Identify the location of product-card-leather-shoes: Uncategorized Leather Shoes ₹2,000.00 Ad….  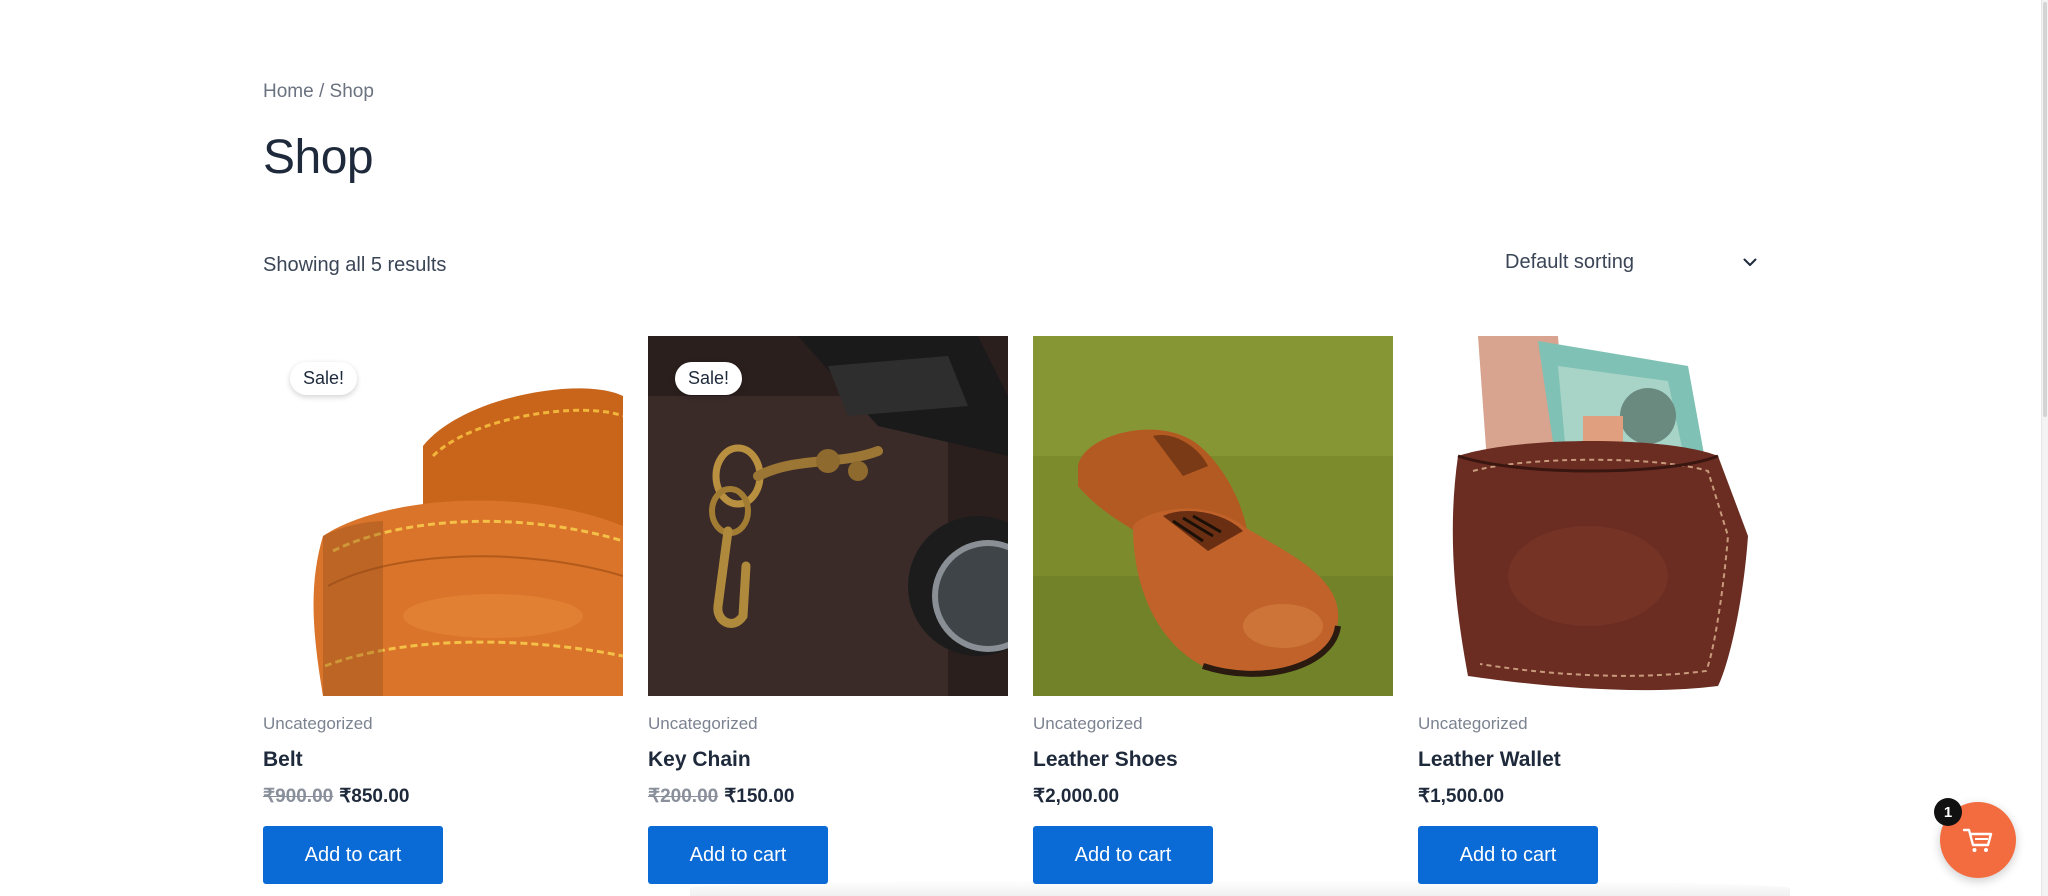
(1213, 610).